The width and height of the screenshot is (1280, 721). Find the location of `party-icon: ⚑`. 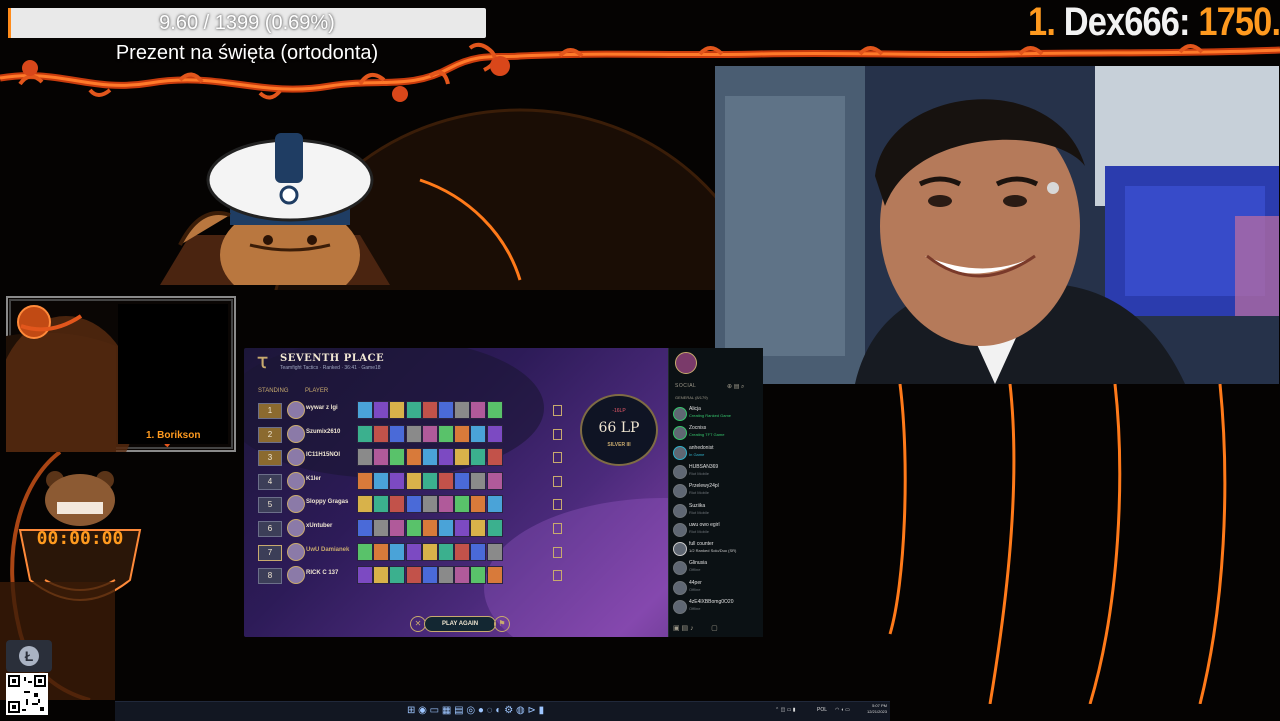

party-icon: ⚑ is located at coordinates (502, 624).